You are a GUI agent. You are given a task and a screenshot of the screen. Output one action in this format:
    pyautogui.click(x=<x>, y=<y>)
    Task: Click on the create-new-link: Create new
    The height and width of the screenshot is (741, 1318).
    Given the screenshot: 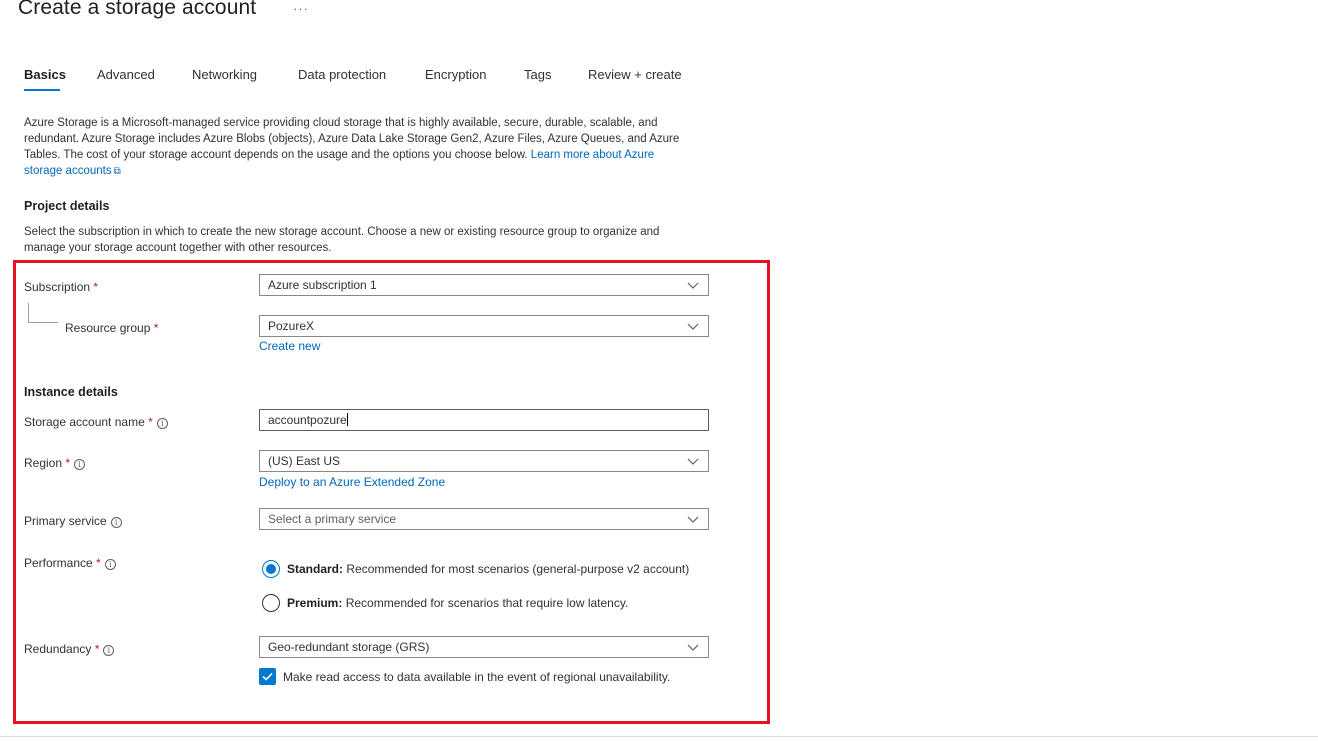 What is the action you would take?
    pyautogui.click(x=289, y=346)
    